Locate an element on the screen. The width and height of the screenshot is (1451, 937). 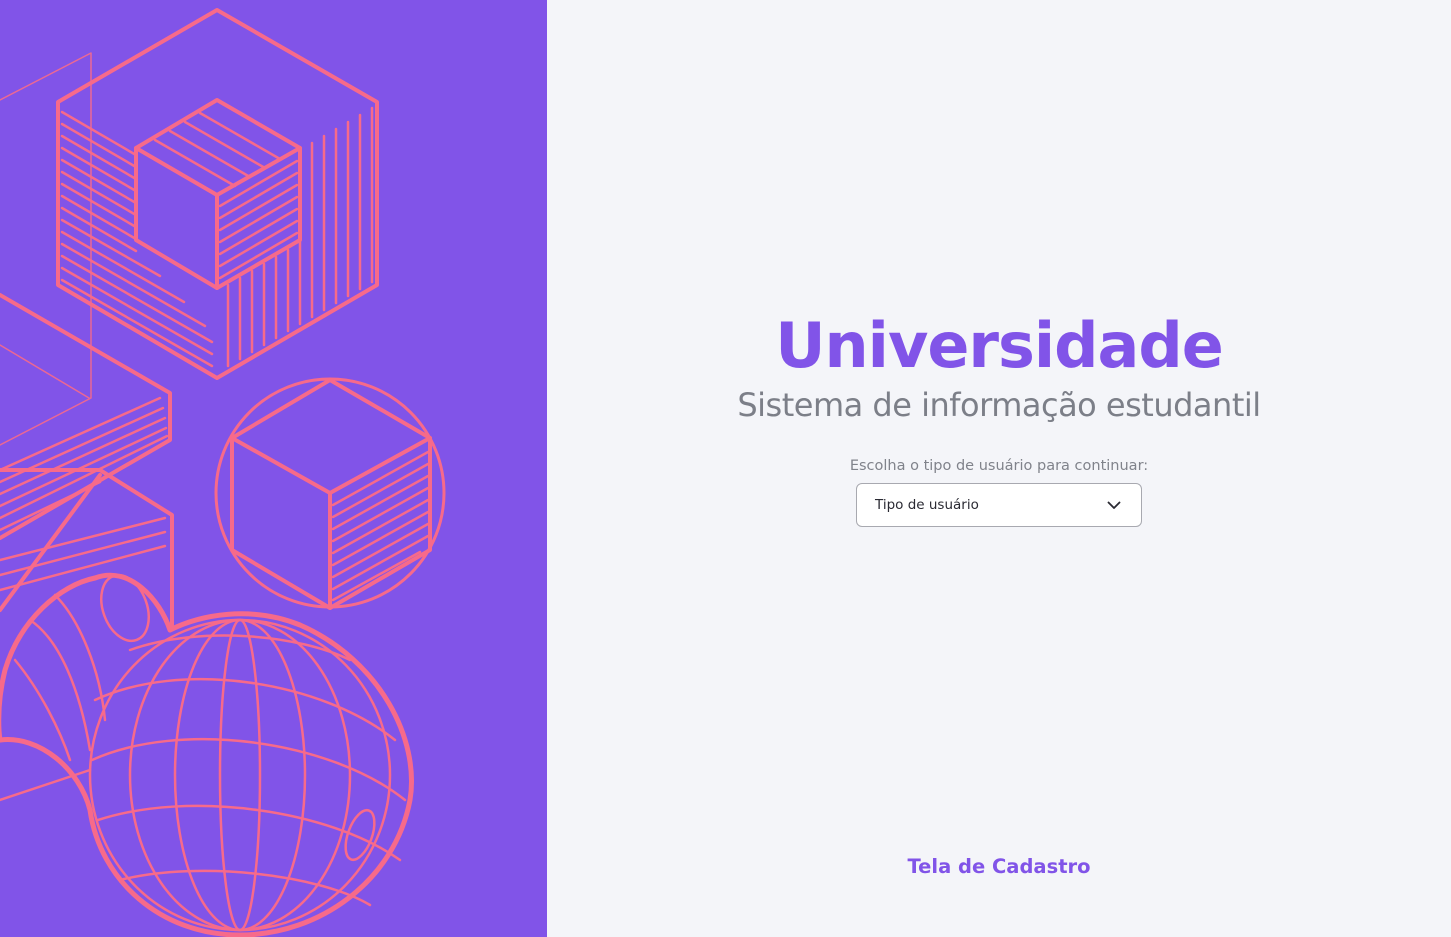
app-title: Universidade is located at coordinates (999, 345).